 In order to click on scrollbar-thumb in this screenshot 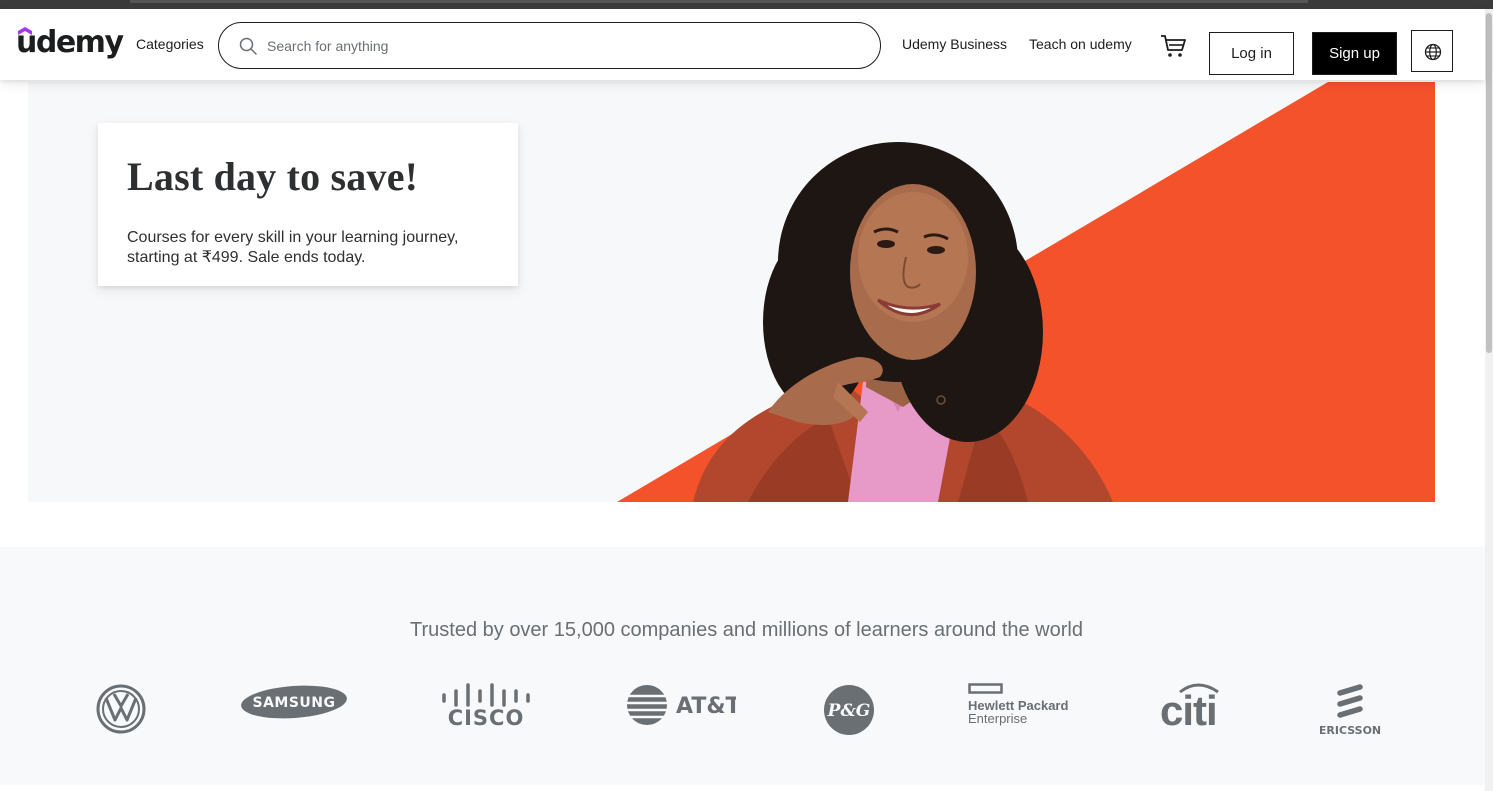, I will do `click(1489, 183)`.